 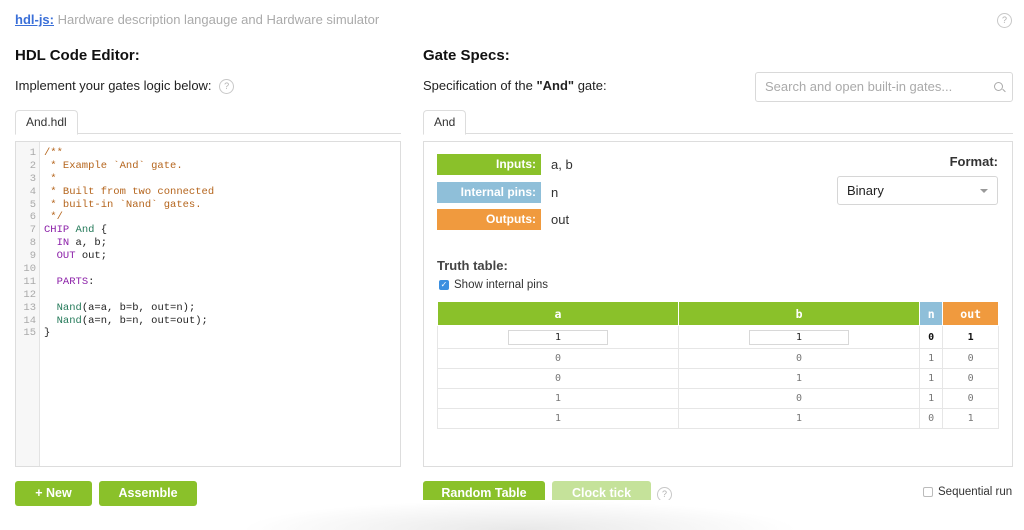 I want to click on column-header-a: a, so click(x=558, y=313).